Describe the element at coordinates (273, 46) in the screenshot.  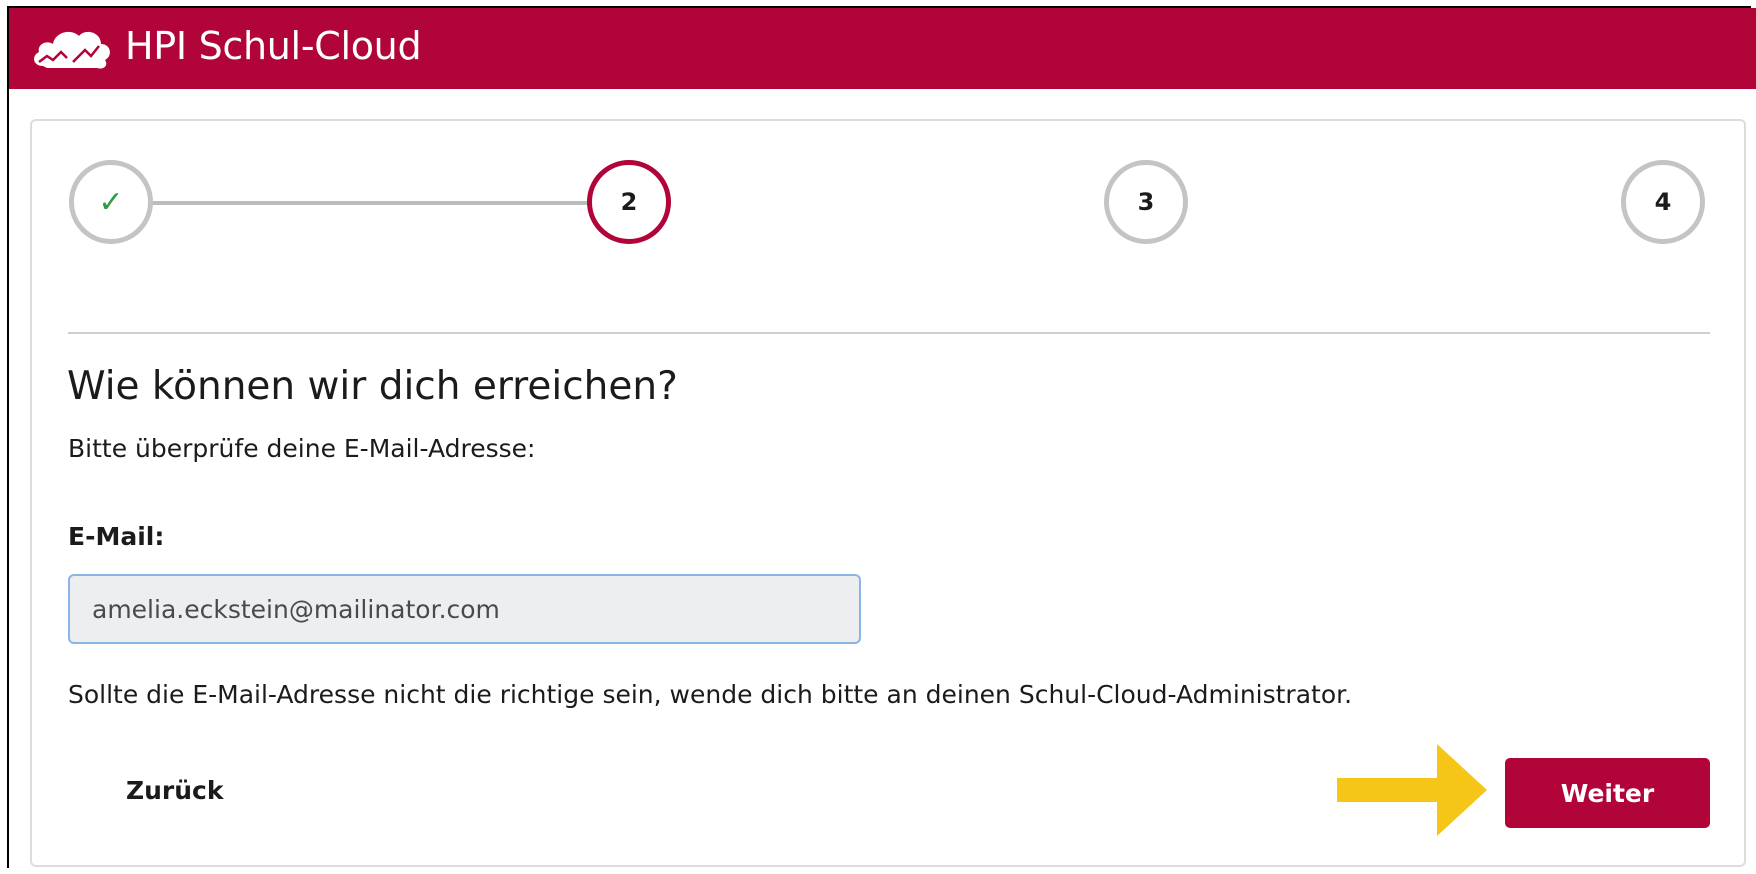
I see `app-title: HPI Schul-Cloud` at that location.